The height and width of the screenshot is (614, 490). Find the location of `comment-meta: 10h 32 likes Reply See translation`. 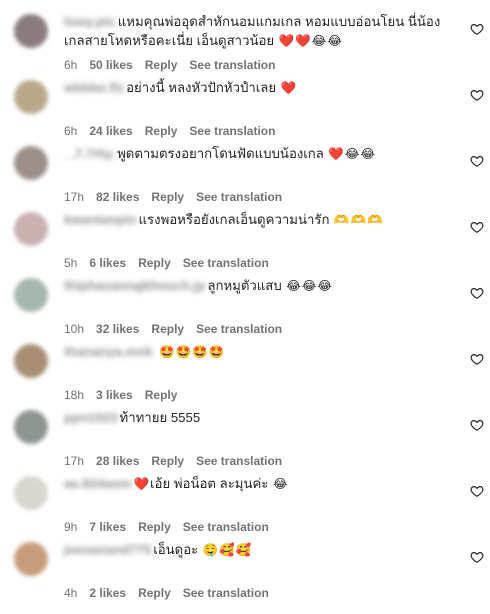

comment-meta: 10h 32 likes Reply See translation is located at coordinates (179, 329).